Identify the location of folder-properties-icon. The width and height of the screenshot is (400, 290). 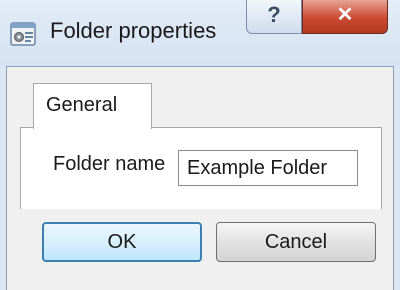
(23, 34).